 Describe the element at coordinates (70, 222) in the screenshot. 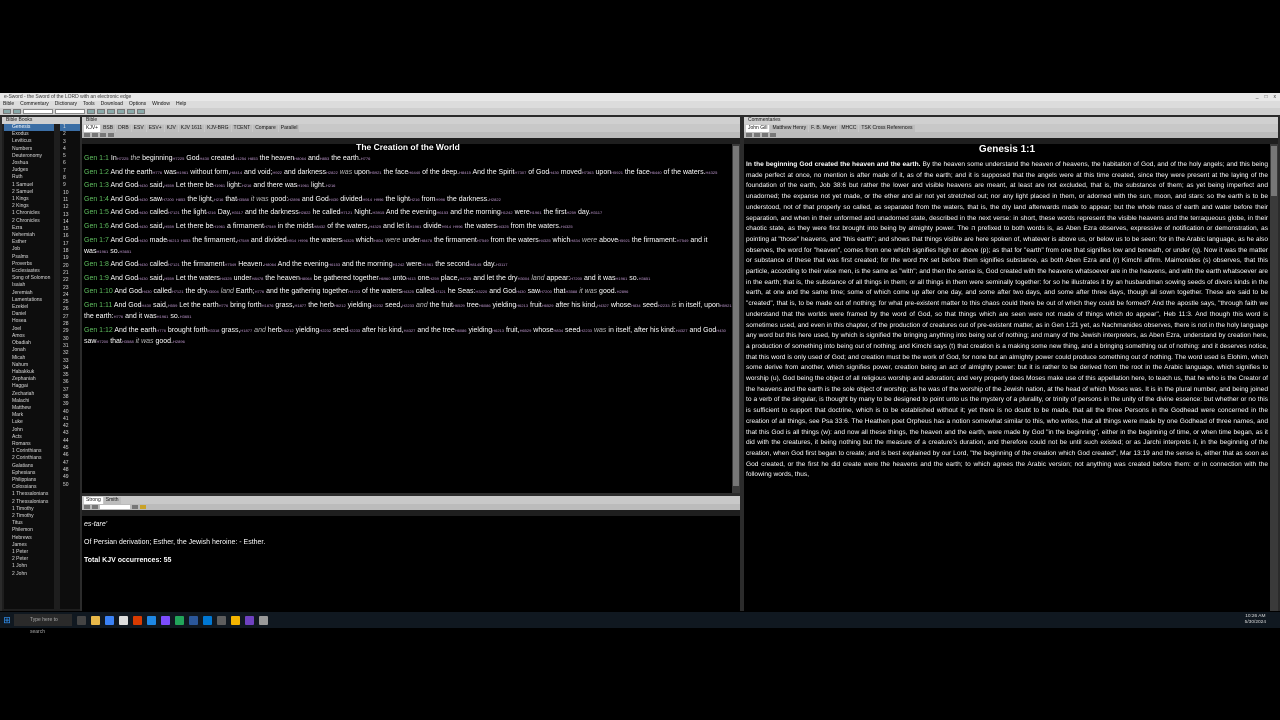

I see `chapter-item: 14` at that location.